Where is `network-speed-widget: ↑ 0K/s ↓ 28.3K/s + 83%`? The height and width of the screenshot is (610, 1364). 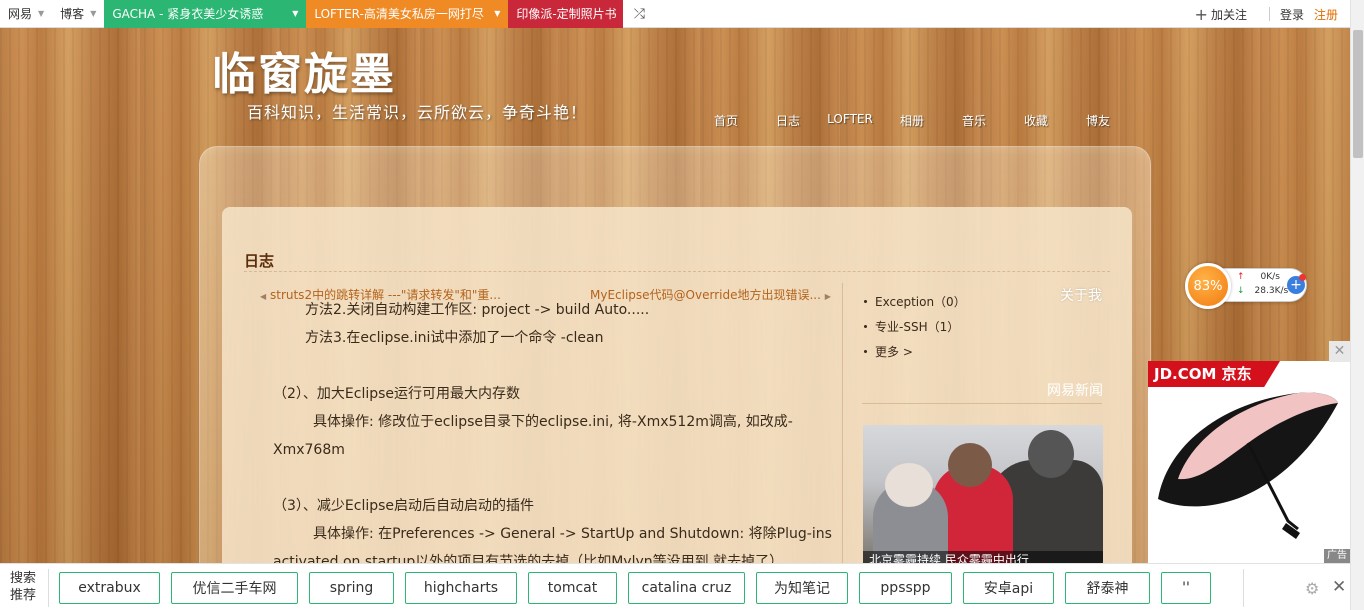 network-speed-widget: ↑ 0K/s ↓ 28.3K/s + 83% is located at coordinates (1247, 286).